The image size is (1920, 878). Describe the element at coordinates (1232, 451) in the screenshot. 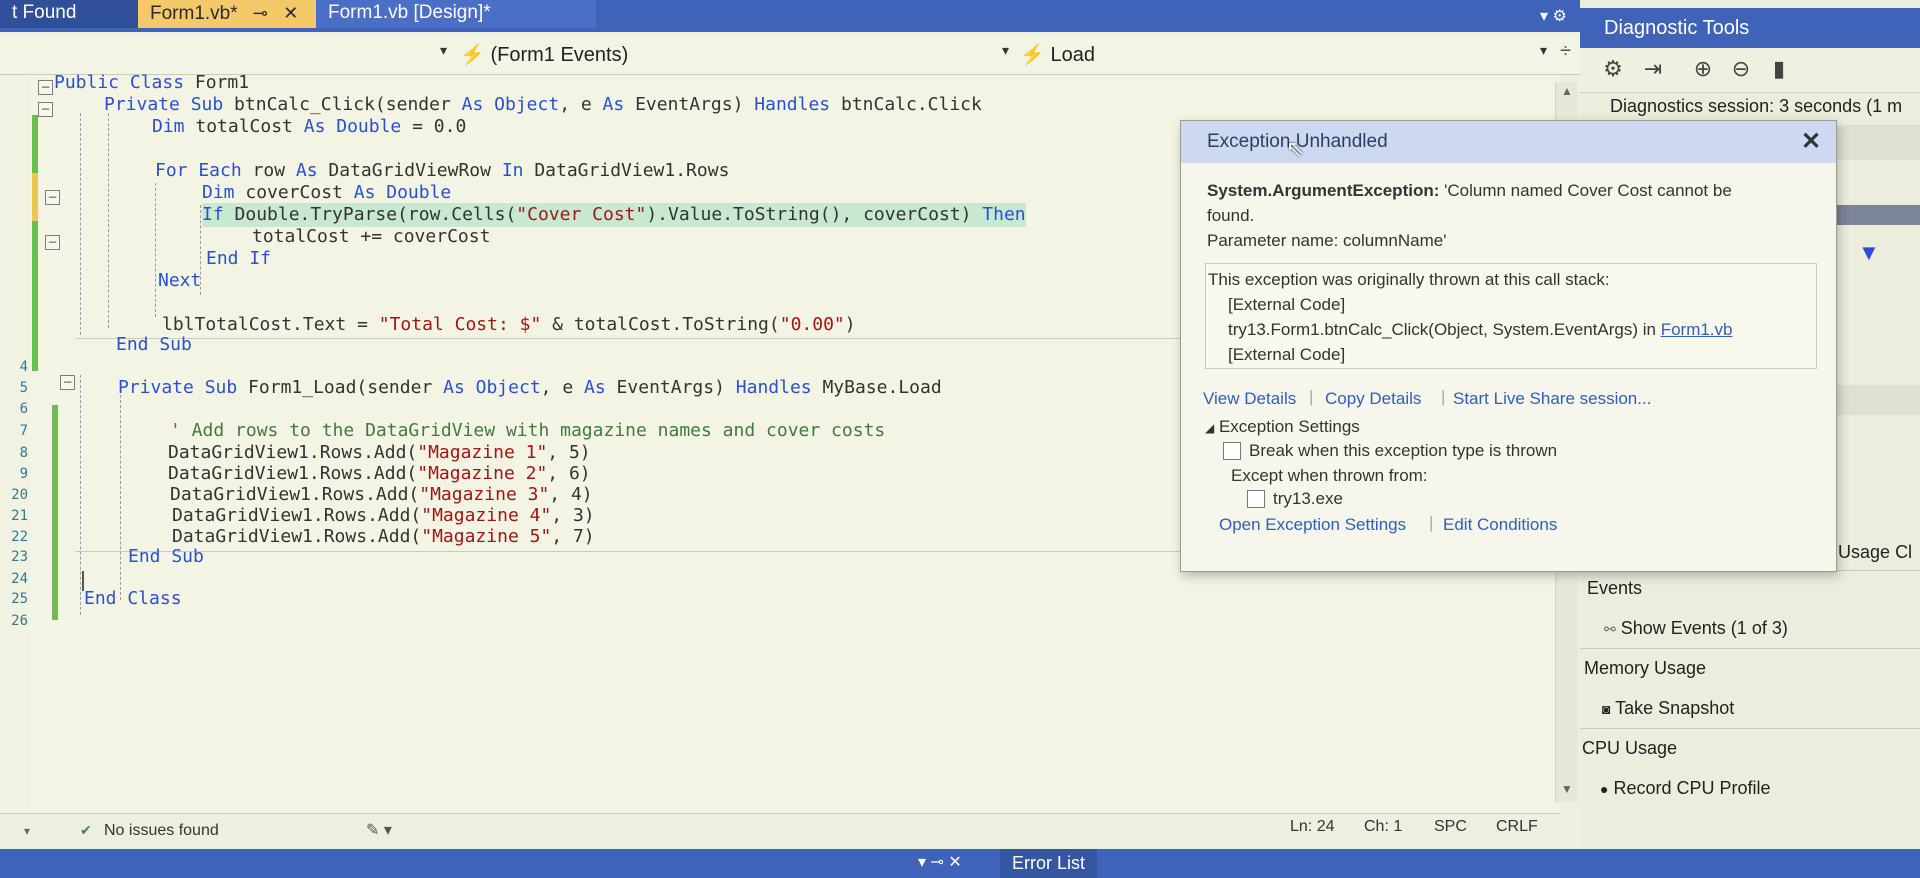

I see `break-when-thrown-checkbox` at that location.